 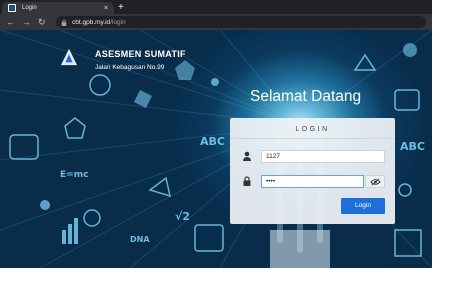 What do you see at coordinates (312, 181) in the screenshot?
I see `password-field` at bounding box center [312, 181].